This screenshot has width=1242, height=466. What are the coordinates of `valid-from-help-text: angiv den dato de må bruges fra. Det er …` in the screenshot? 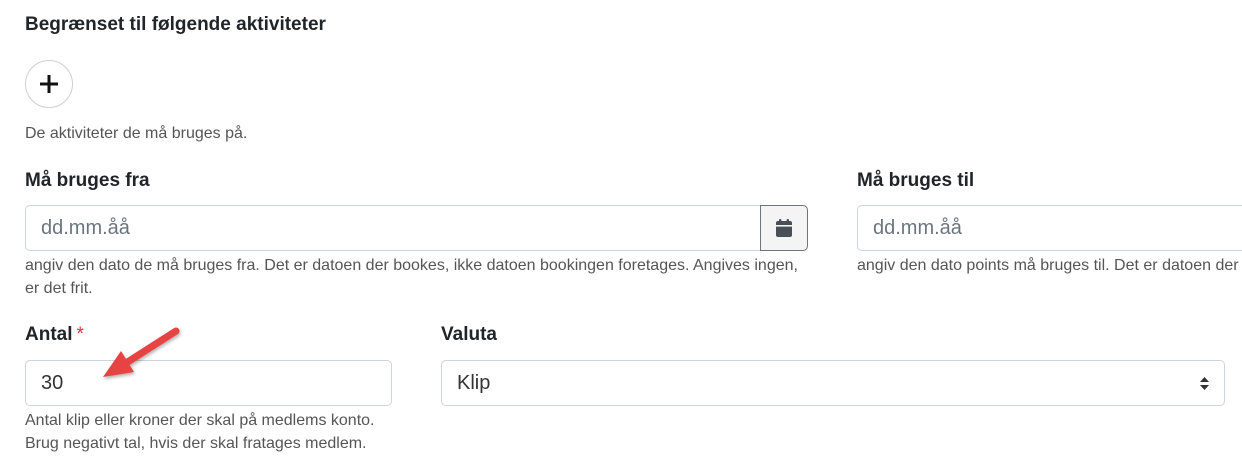 It's located at (411, 277).